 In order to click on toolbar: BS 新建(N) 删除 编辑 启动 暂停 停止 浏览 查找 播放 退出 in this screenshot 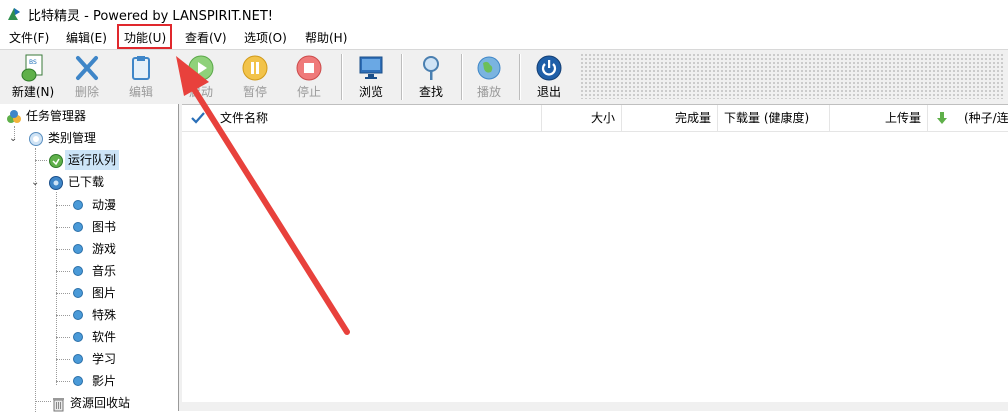, I will do `click(504, 77)`.